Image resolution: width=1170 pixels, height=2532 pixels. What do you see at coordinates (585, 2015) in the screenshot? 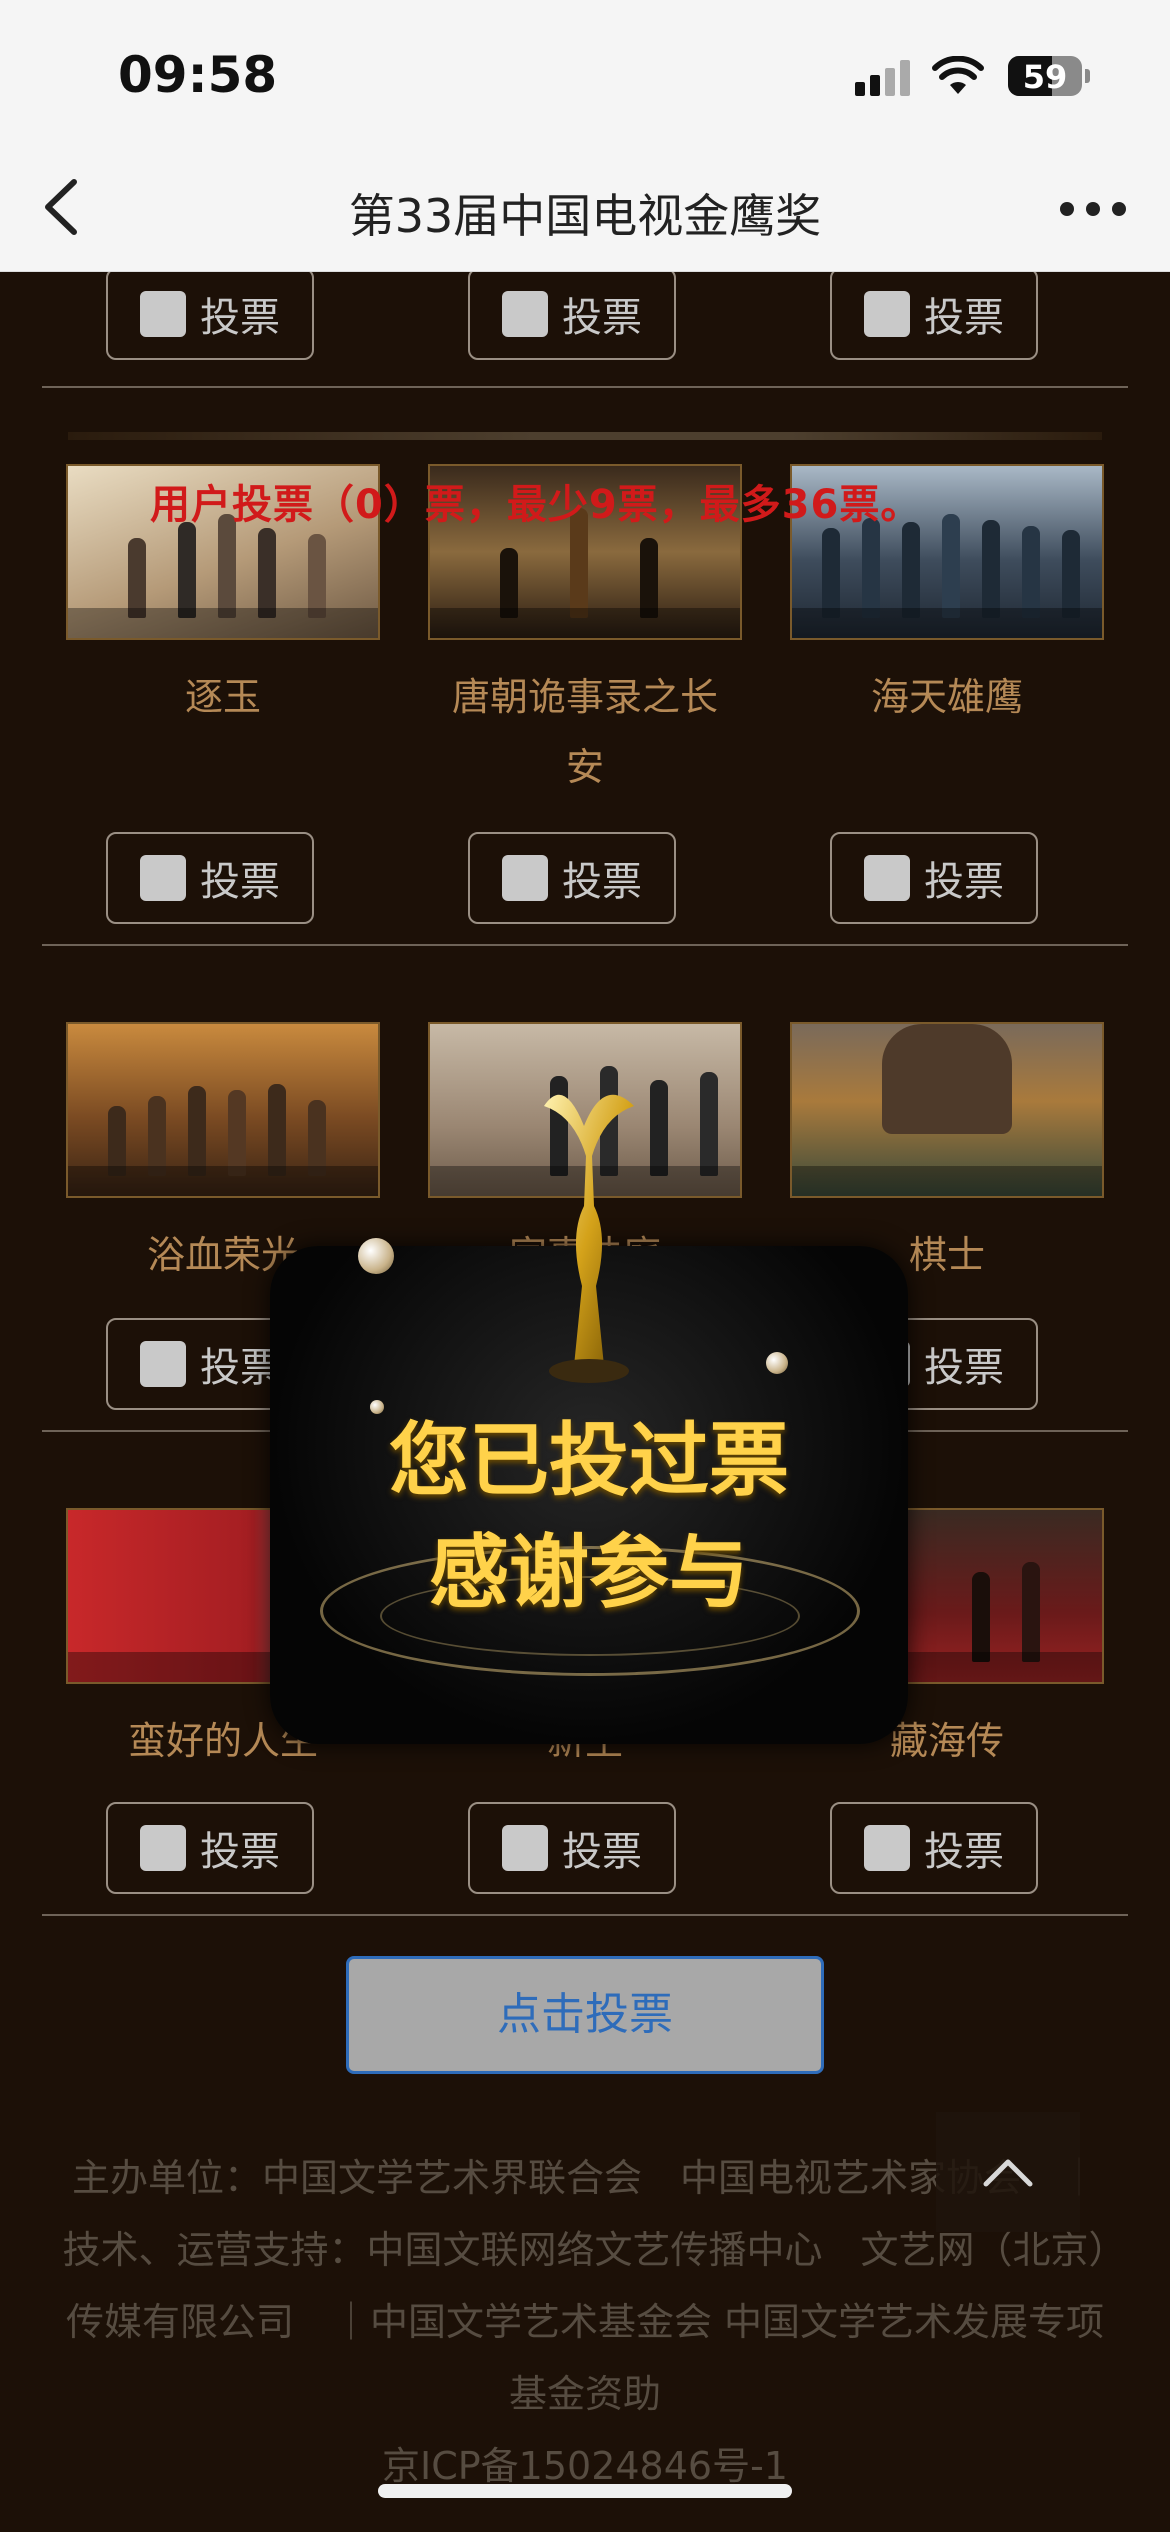
I see `submit-vote-button: 点击投票` at bounding box center [585, 2015].